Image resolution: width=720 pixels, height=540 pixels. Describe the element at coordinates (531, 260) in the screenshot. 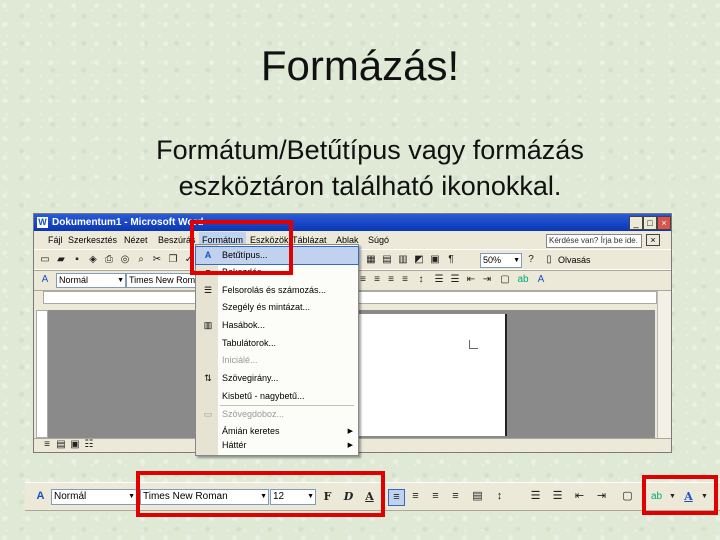

I see `help-icon: ?` at that location.